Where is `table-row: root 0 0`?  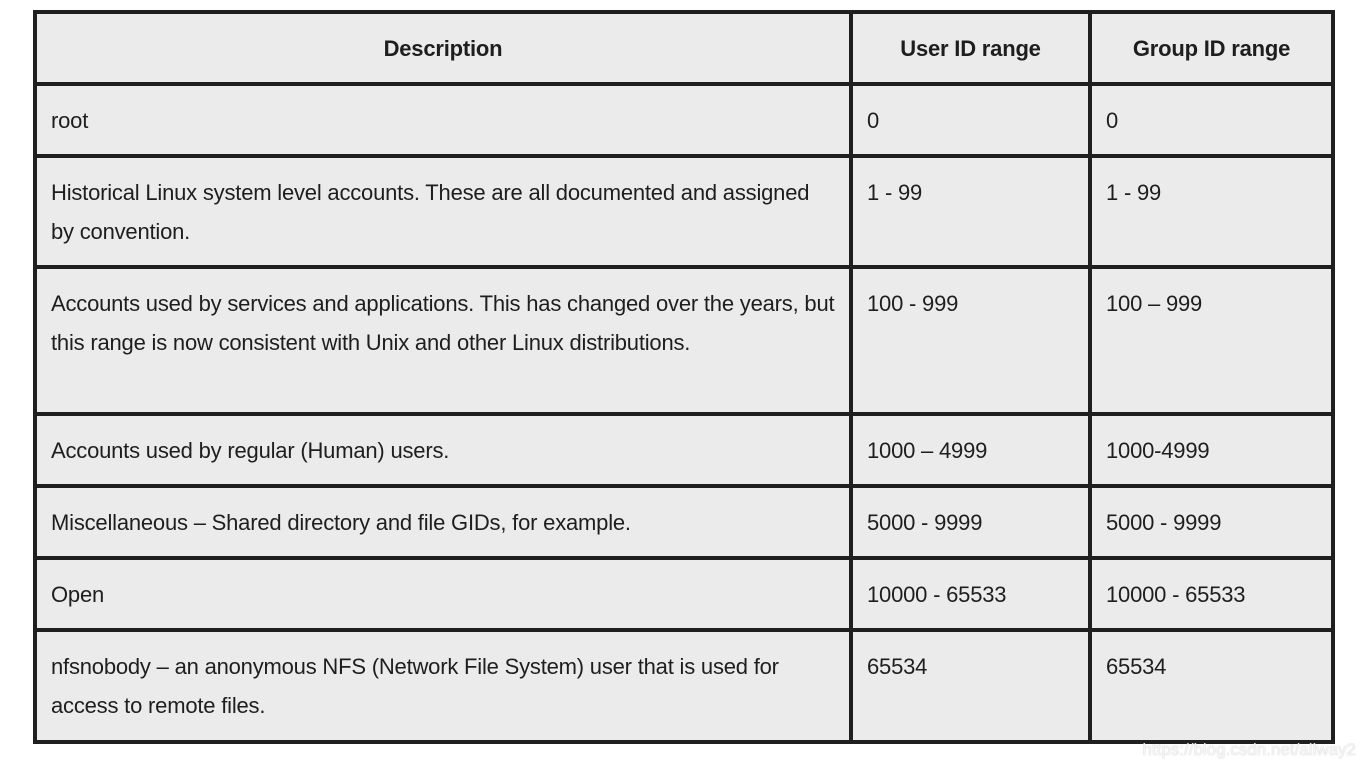 table-row: root 0 0 is located at coordinates (684, 120).